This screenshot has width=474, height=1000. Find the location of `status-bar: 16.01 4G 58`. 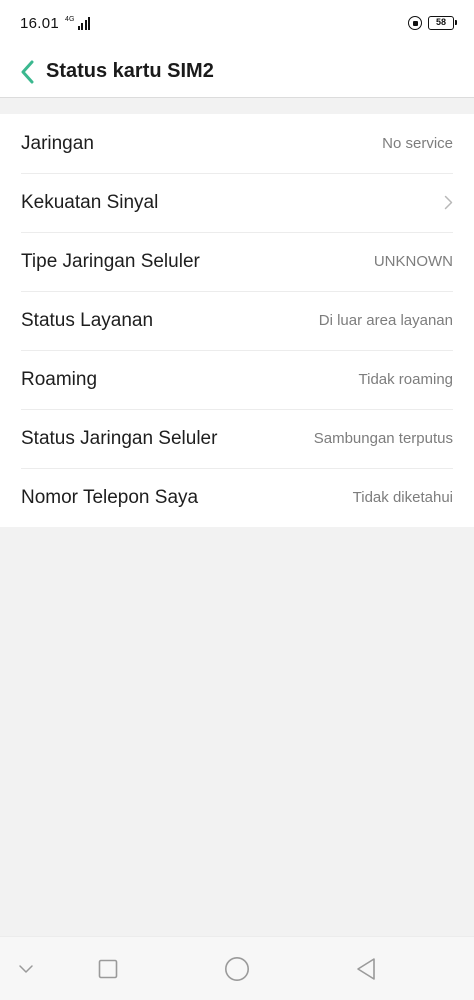

status-bar: 16.01 4G 58 is located at coordinates (237, 23).